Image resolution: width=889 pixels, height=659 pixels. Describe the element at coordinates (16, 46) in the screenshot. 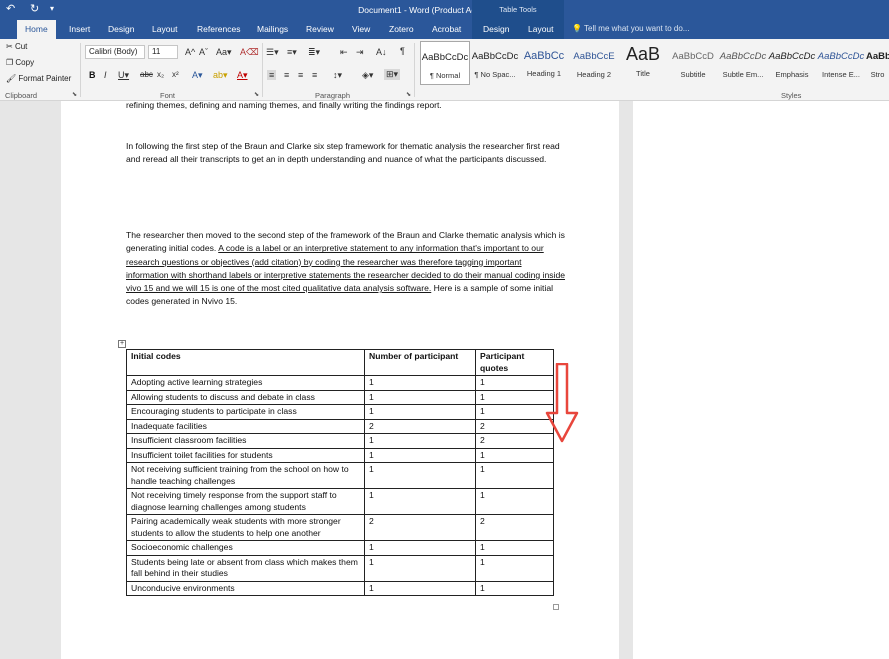

I see `cut-button: ✂ Cut` at that location.